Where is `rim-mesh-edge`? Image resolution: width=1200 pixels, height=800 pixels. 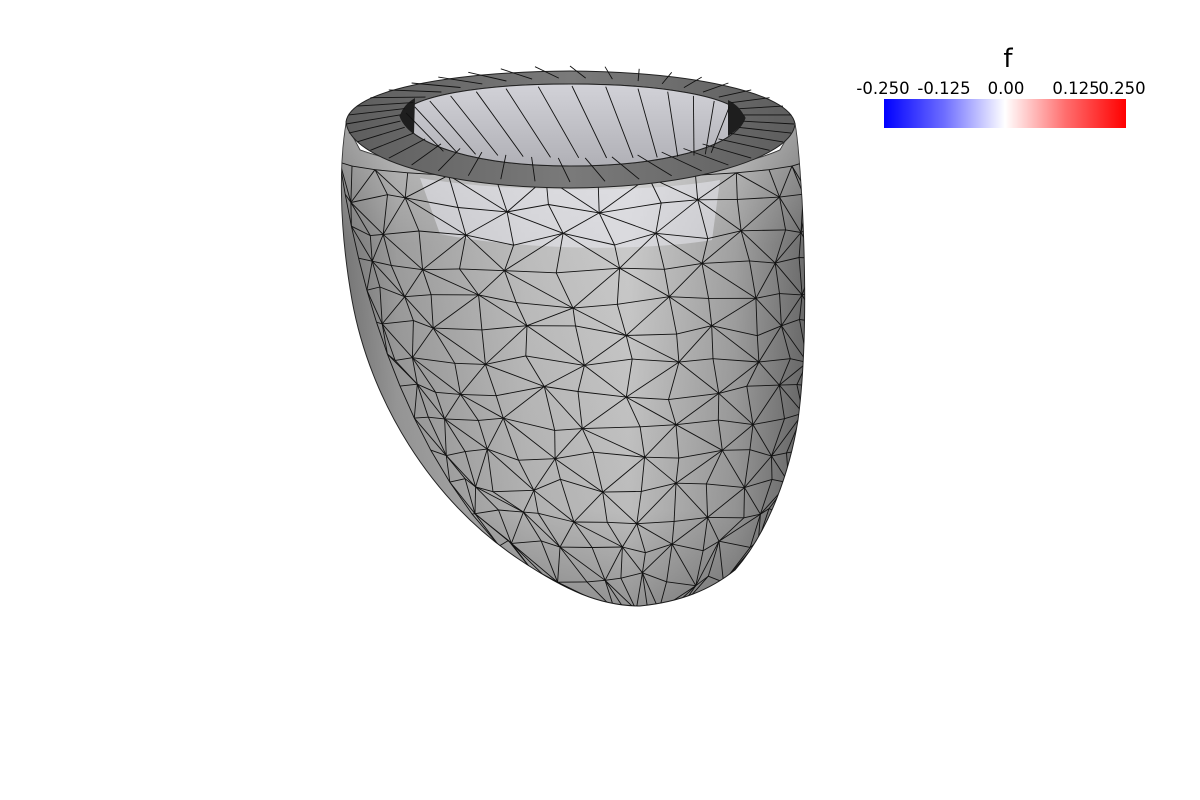 rim-mesh-edge is located at coordinates (398, 97).